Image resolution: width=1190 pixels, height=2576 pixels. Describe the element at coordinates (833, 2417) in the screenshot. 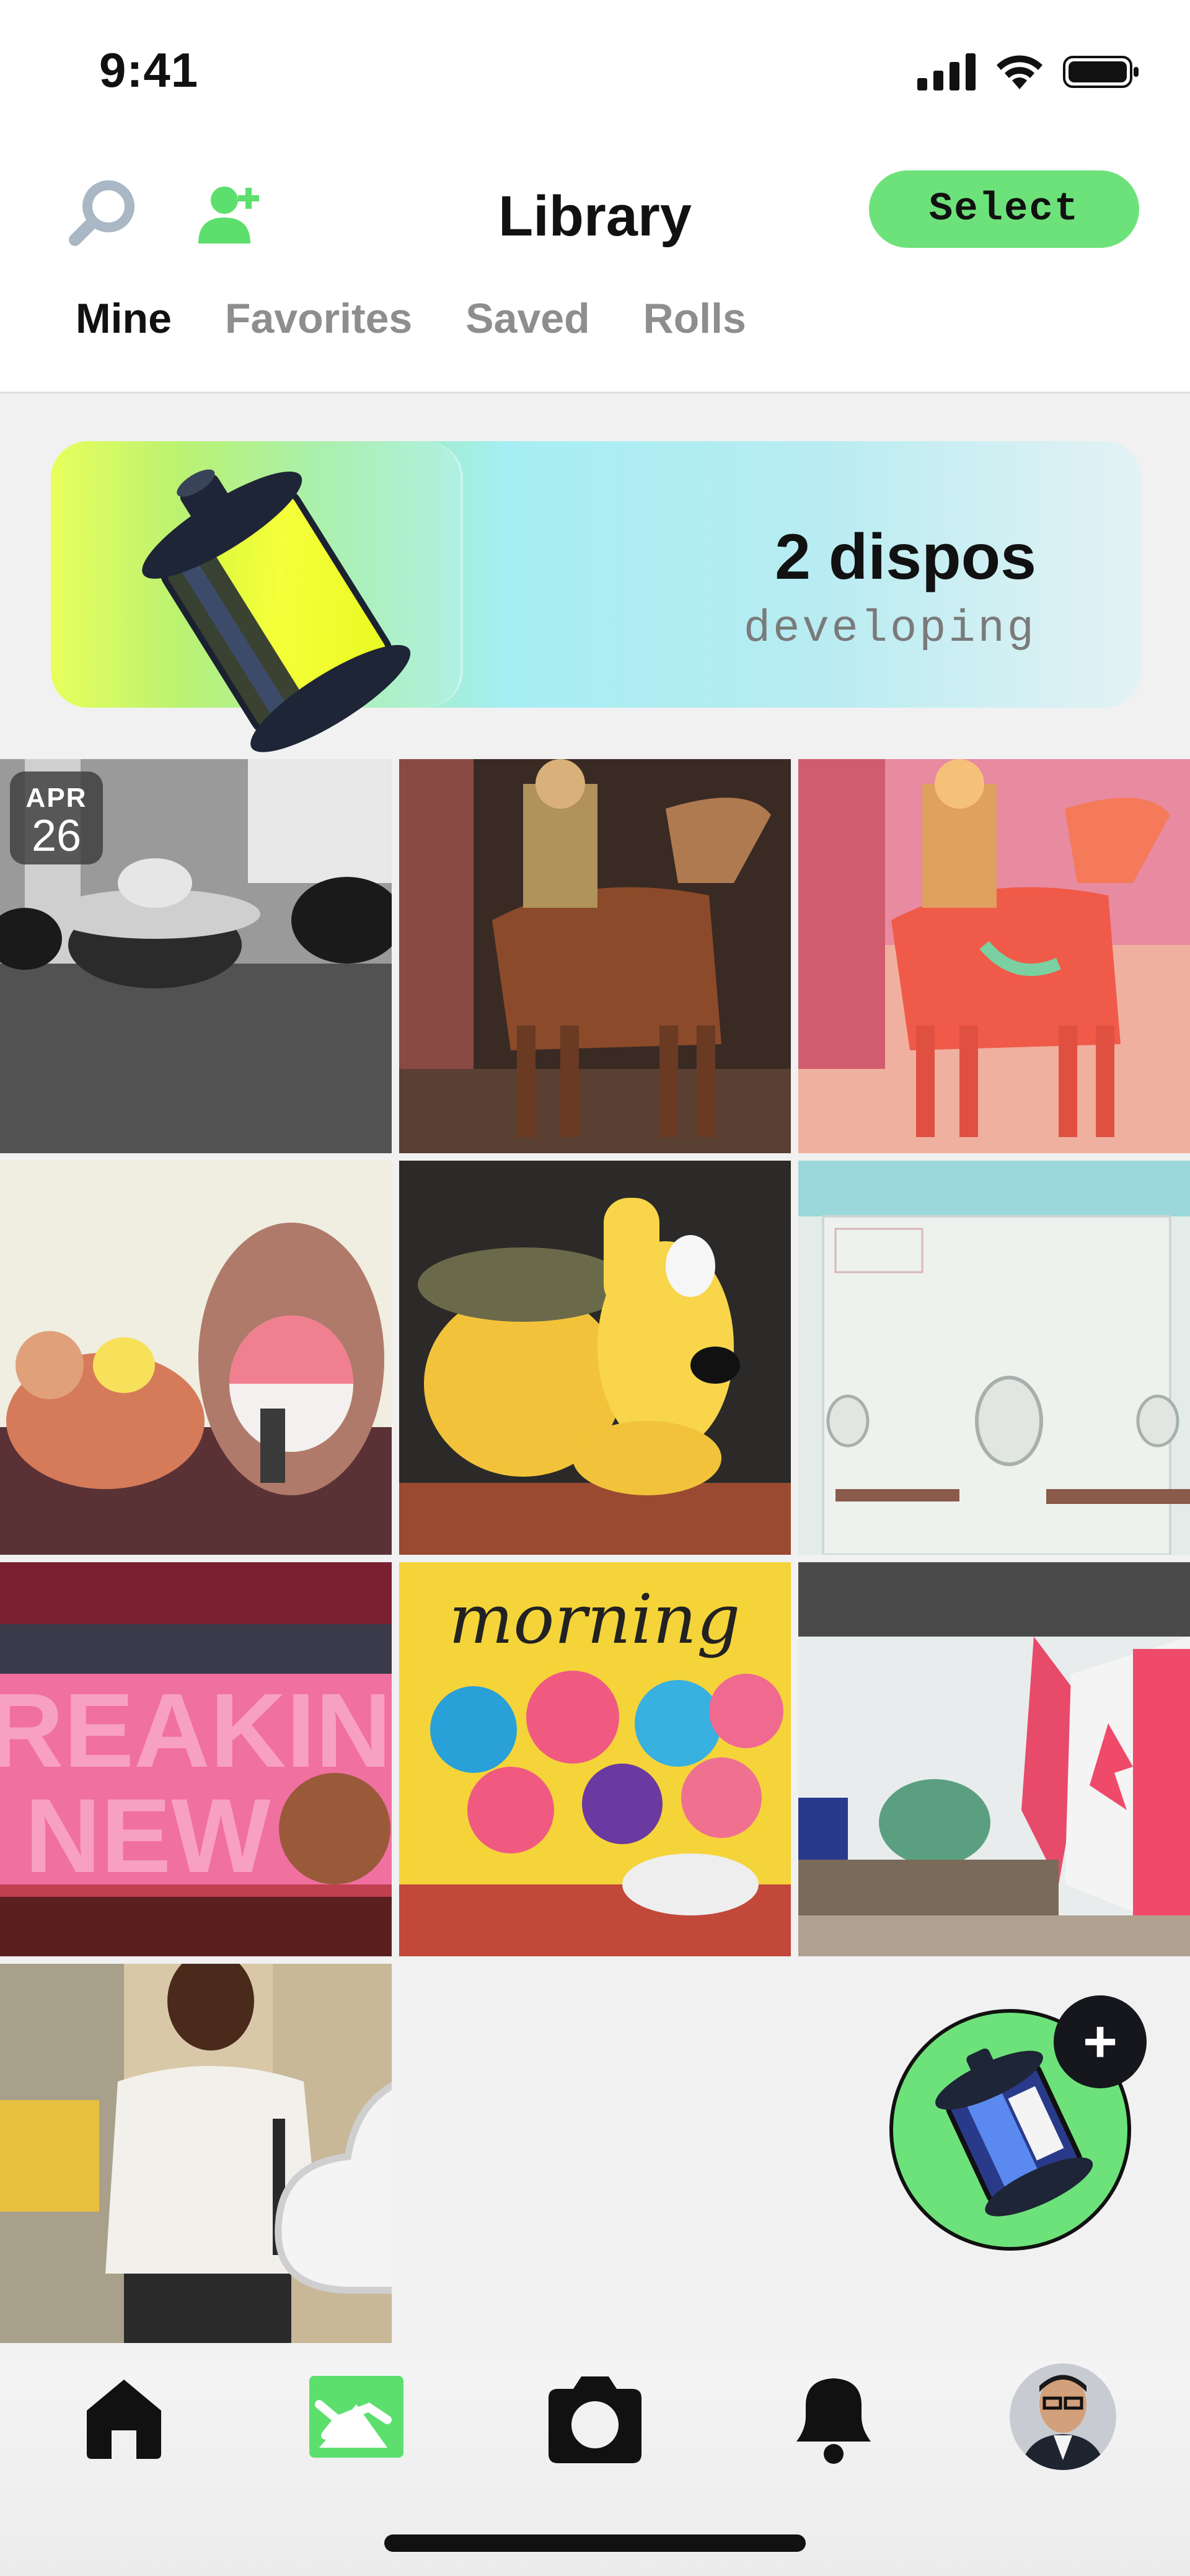

I see `bell-icon` at that location.